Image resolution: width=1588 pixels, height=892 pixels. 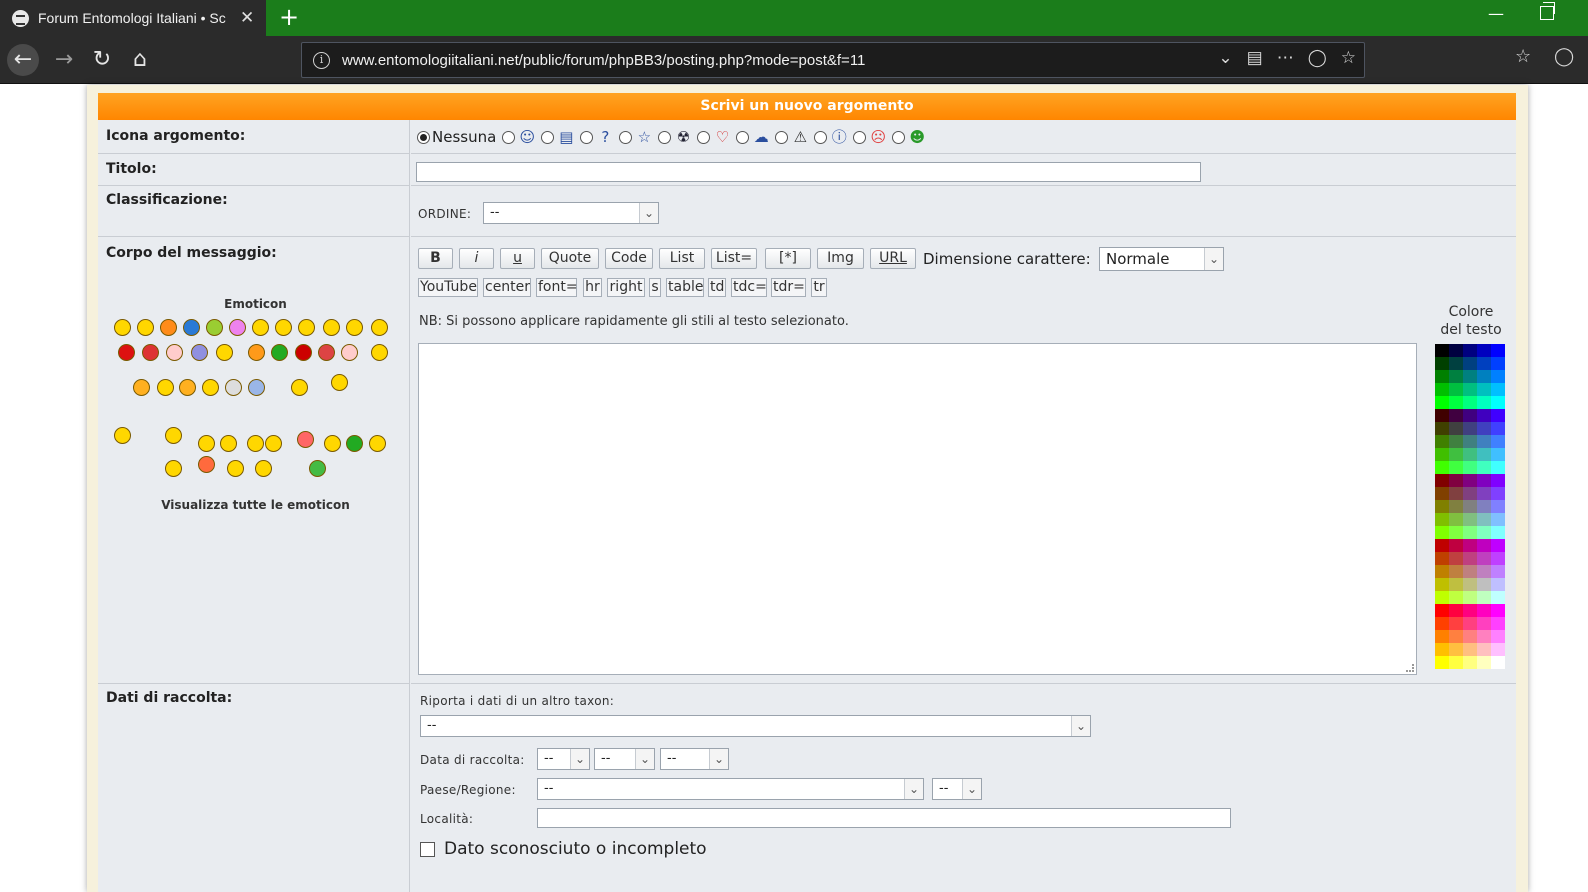 What do you see at coordinates (694, 759) in the screenshot?
I see `date-year-select: -- ⌄` at bounding box center [694, 759].